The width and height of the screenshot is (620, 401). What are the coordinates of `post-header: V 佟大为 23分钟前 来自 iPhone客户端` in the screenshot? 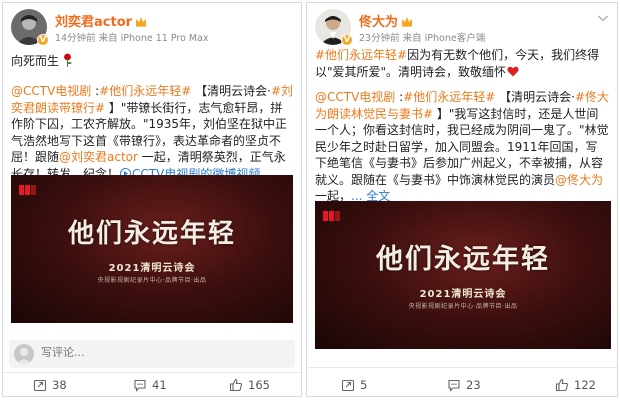 It's located at (462, 29).